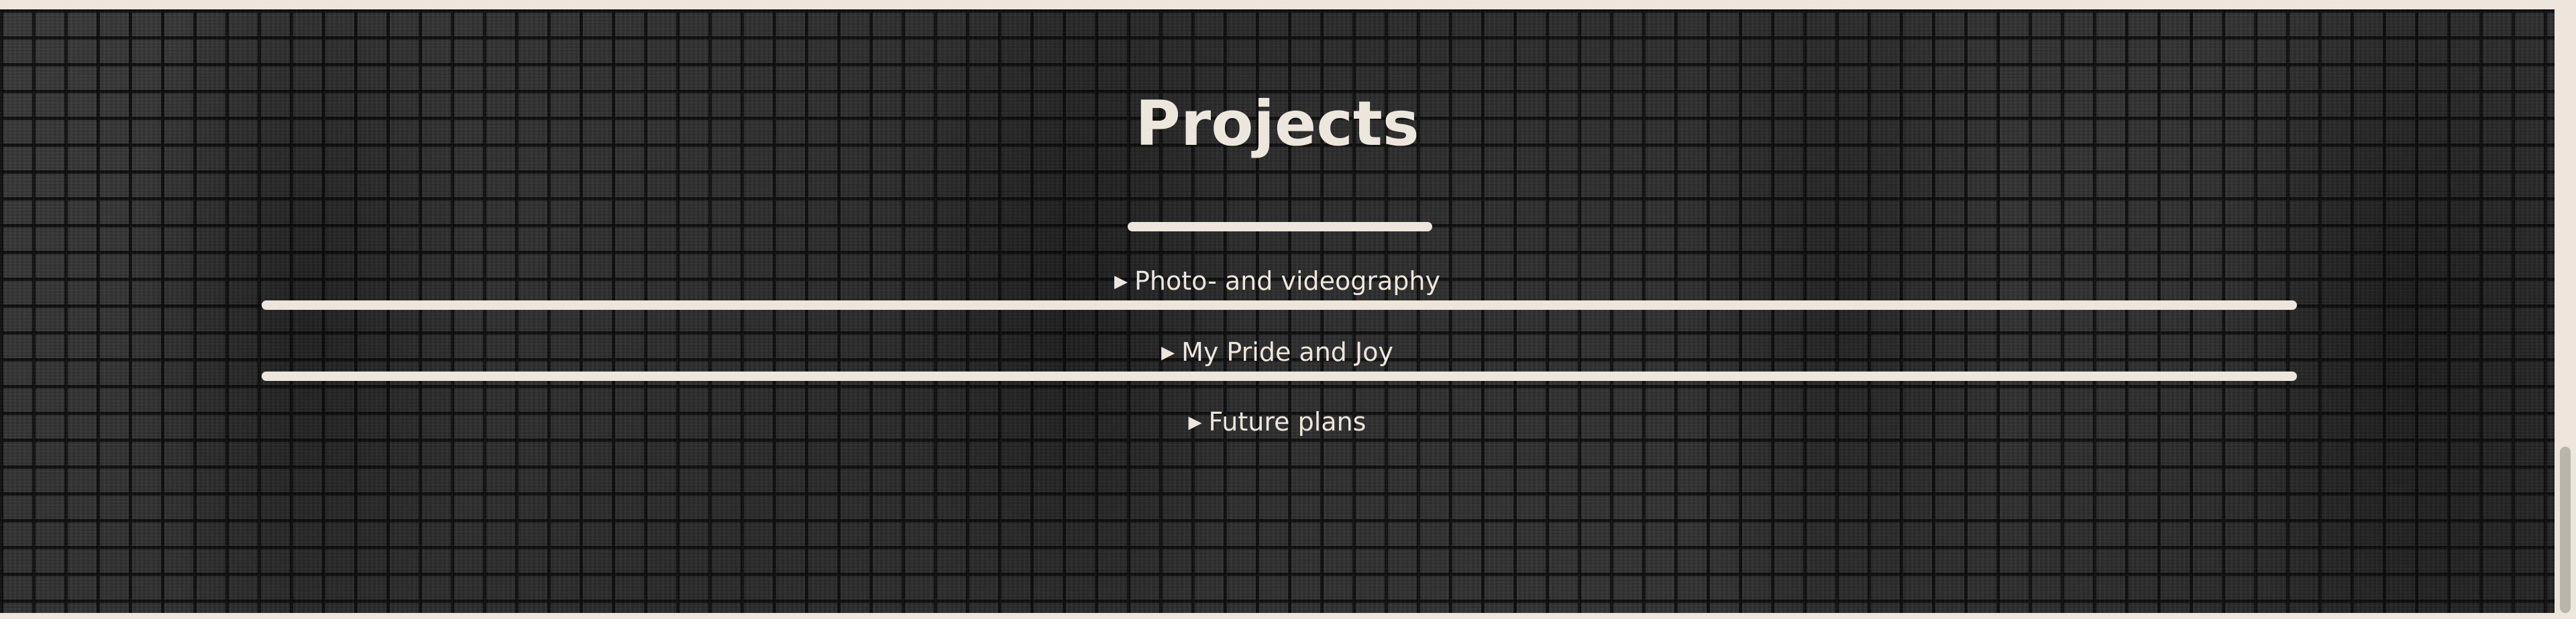  I want to click on disclosure-label: My Pride and Joy, so click(1287, 352).